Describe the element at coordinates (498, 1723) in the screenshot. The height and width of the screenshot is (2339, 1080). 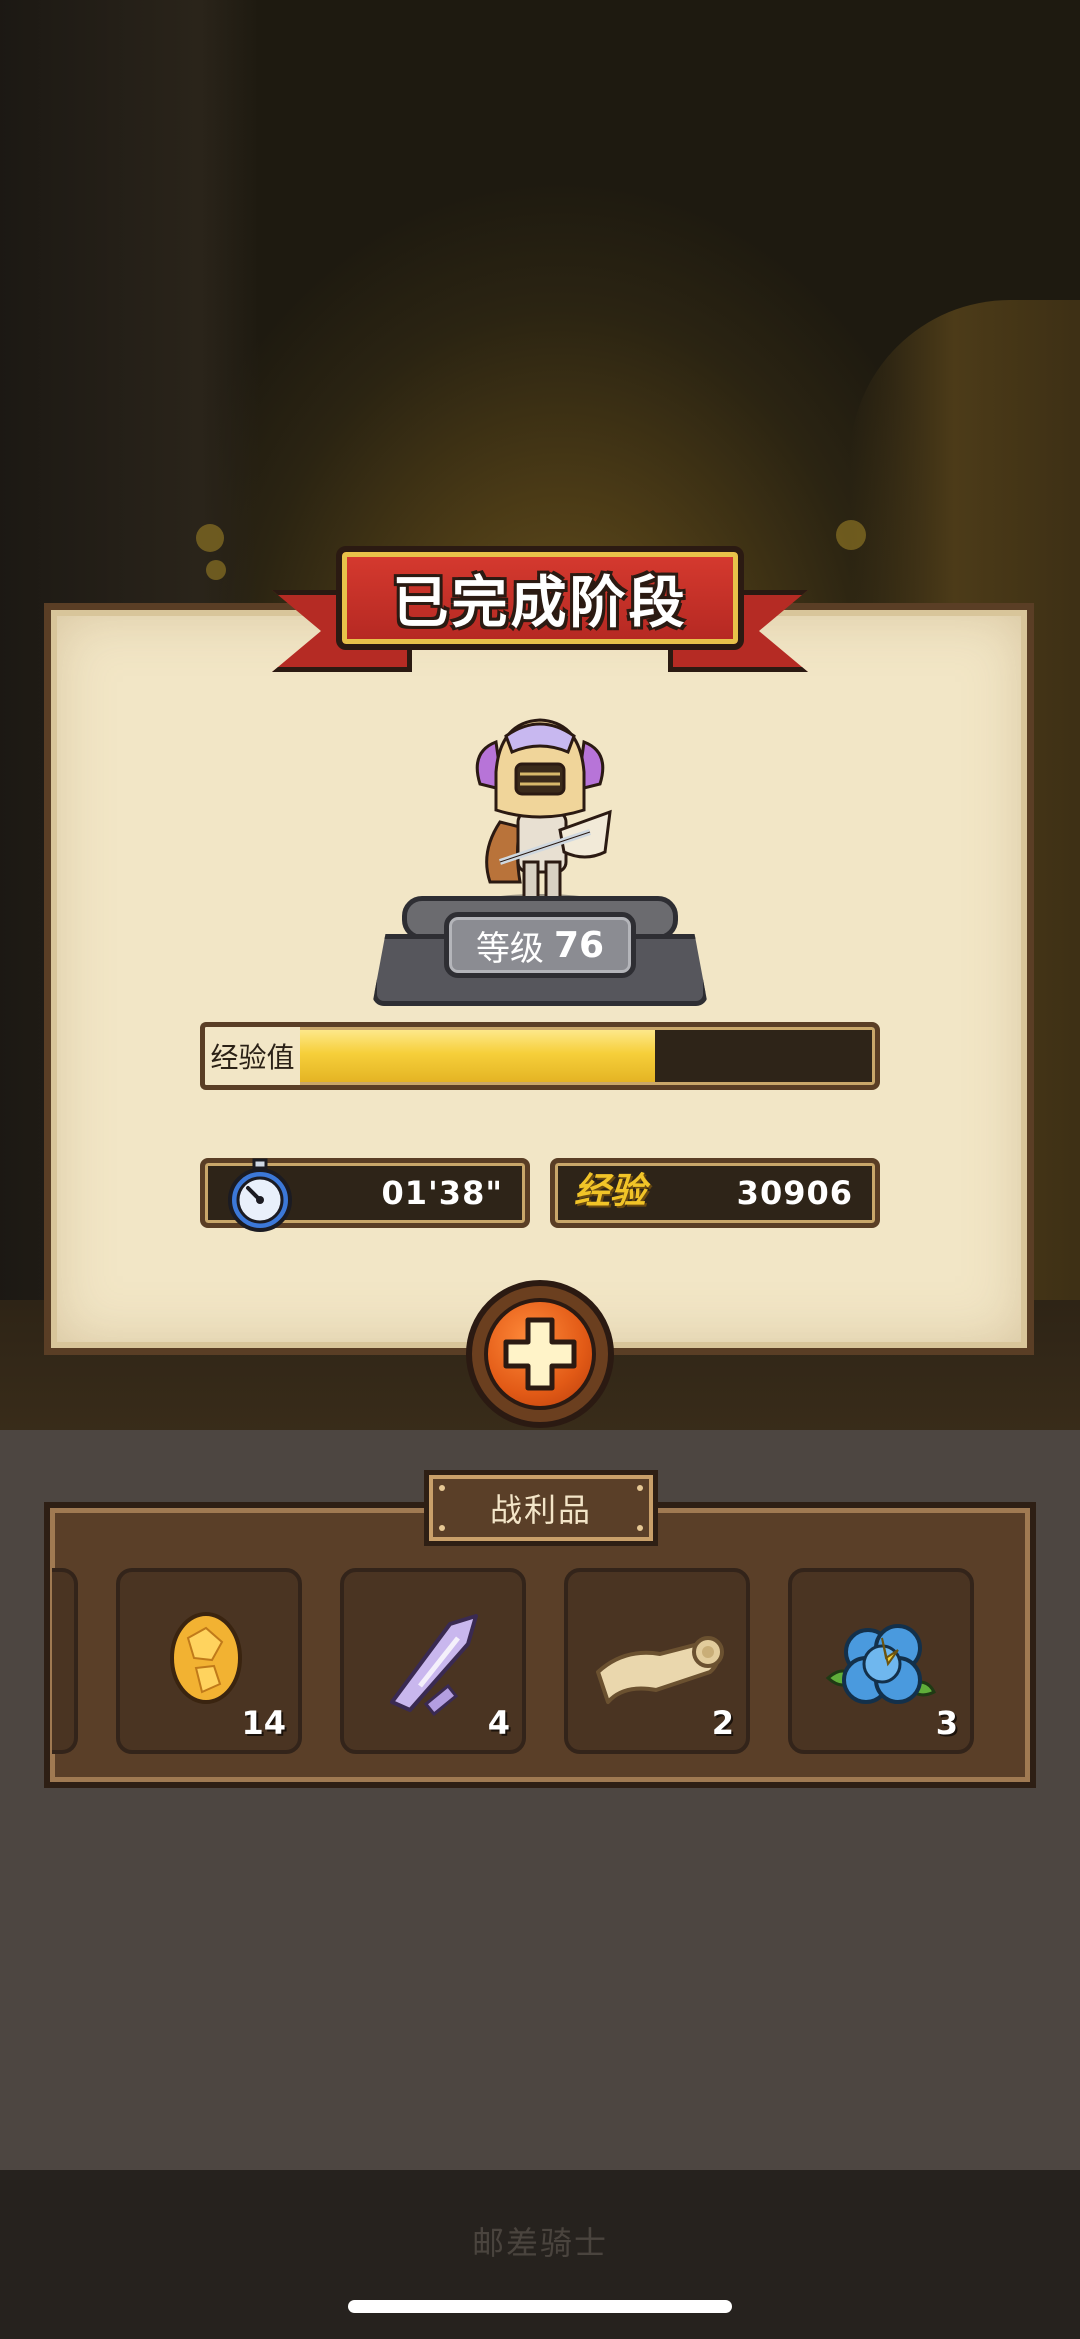
I see `loot-count: 4` at that location.